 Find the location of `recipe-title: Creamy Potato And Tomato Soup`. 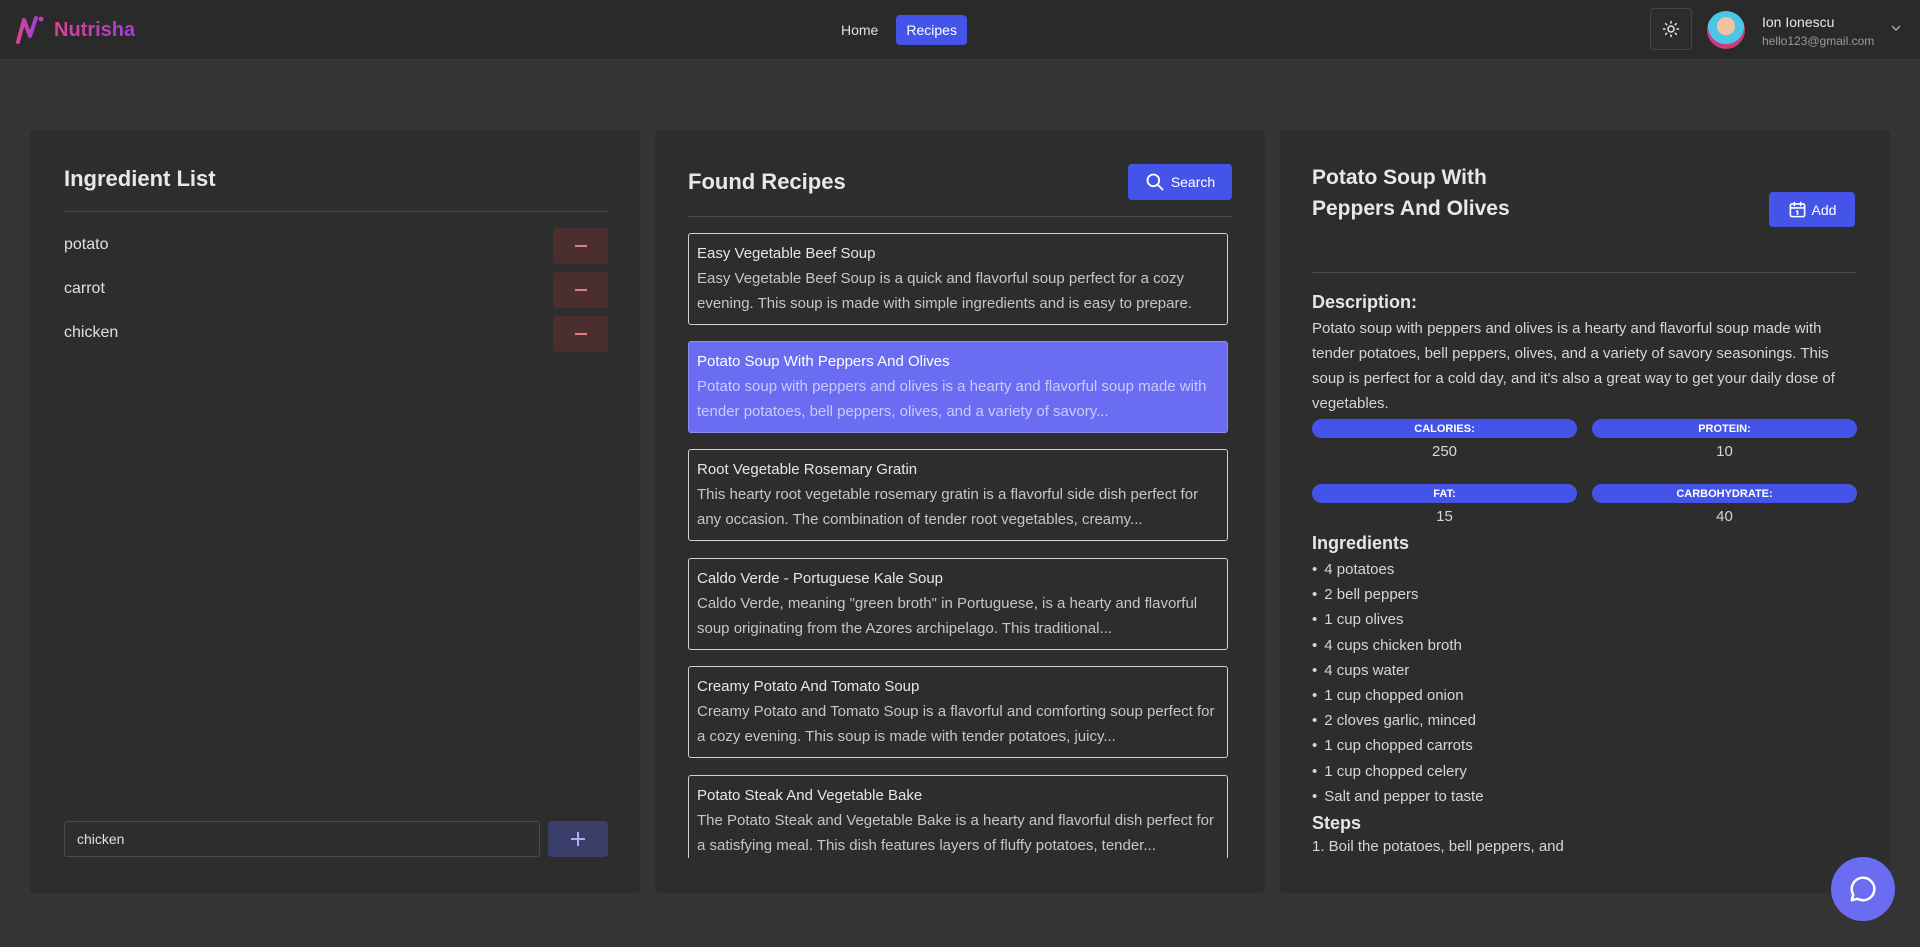

recipe-title: Creamy Potato And Tomato Soup is located at coordinates (808, 686).